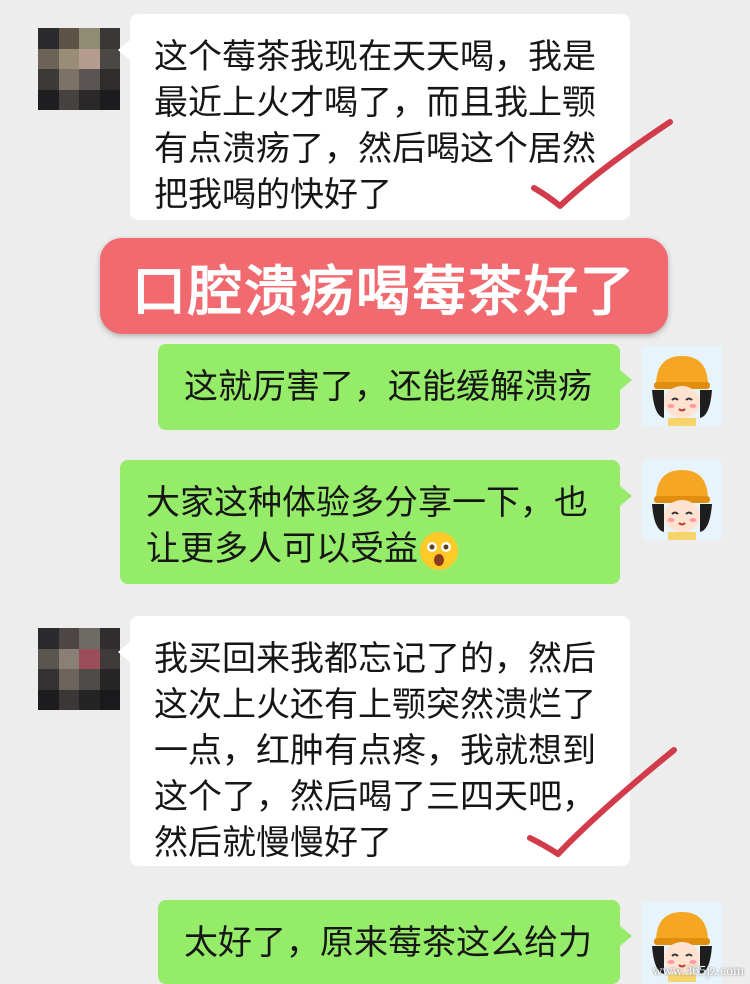  I want to click on message-text-line: 大家这种体验多分享一下，也, so click(367, 503).